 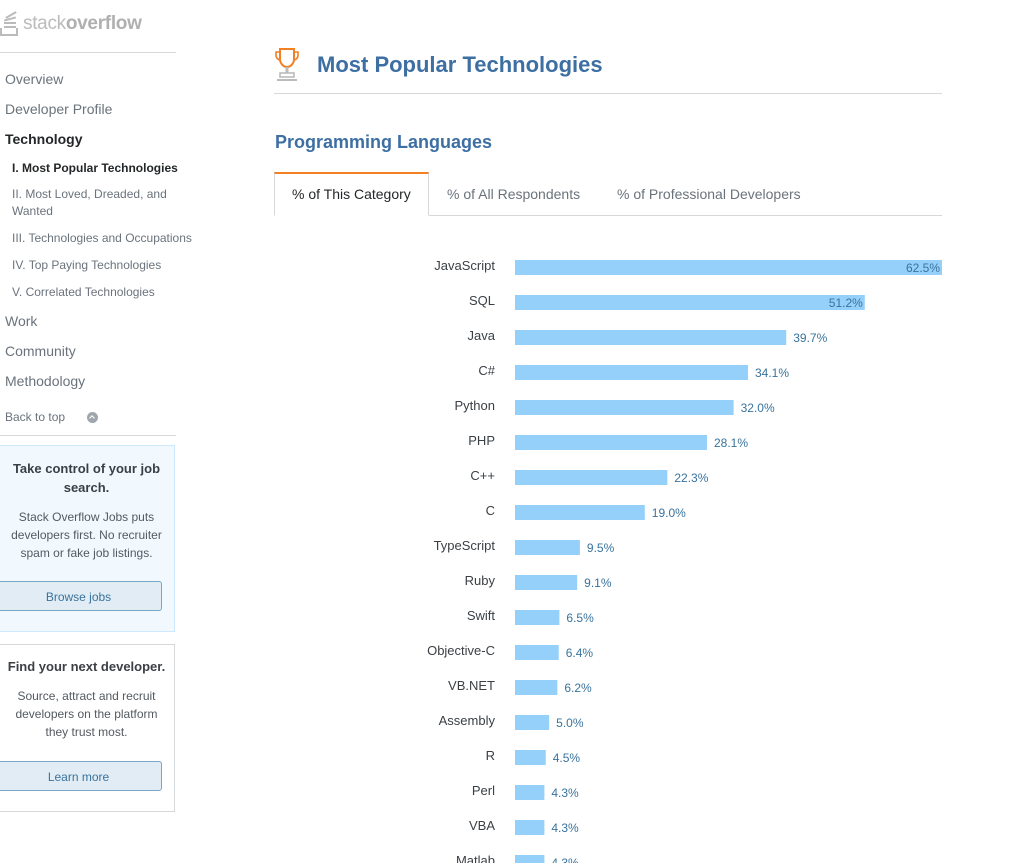 I want to click on bar-value-python: 32.0%, so click(x=758, y=408).